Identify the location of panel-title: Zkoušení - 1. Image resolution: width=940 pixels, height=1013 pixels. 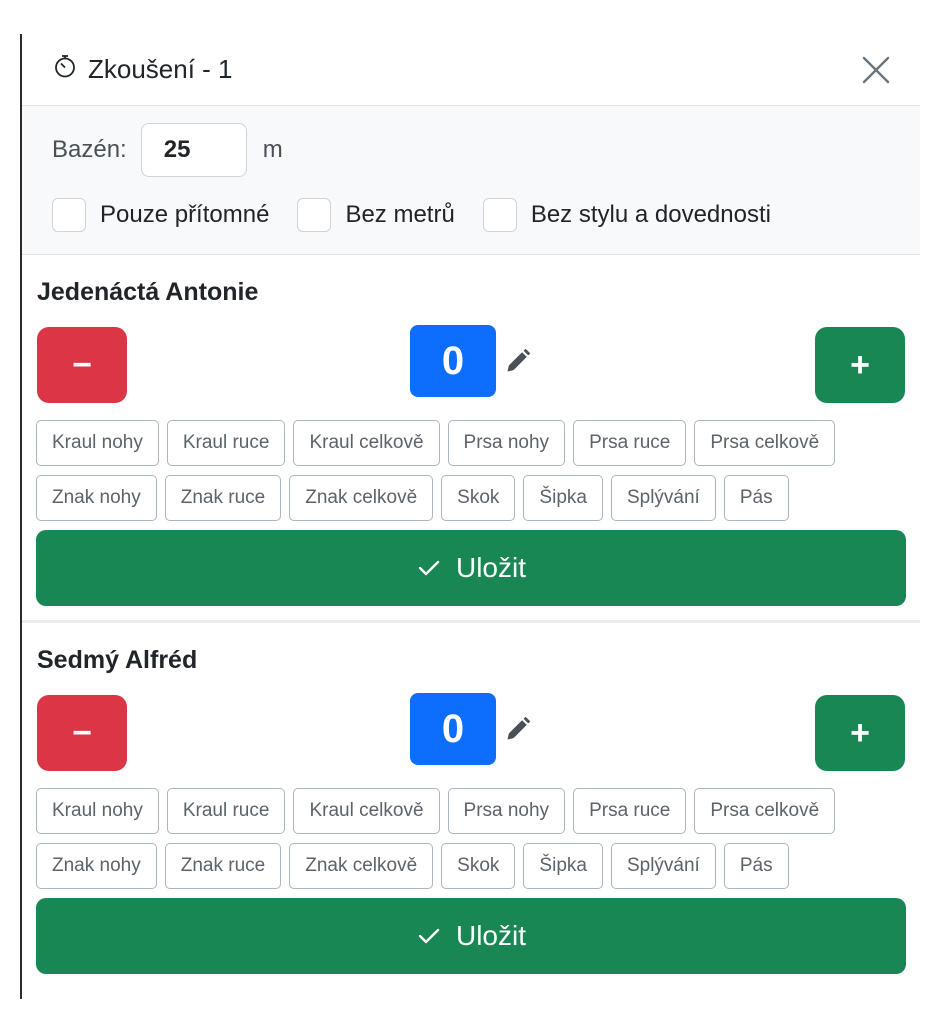
(142, 69).